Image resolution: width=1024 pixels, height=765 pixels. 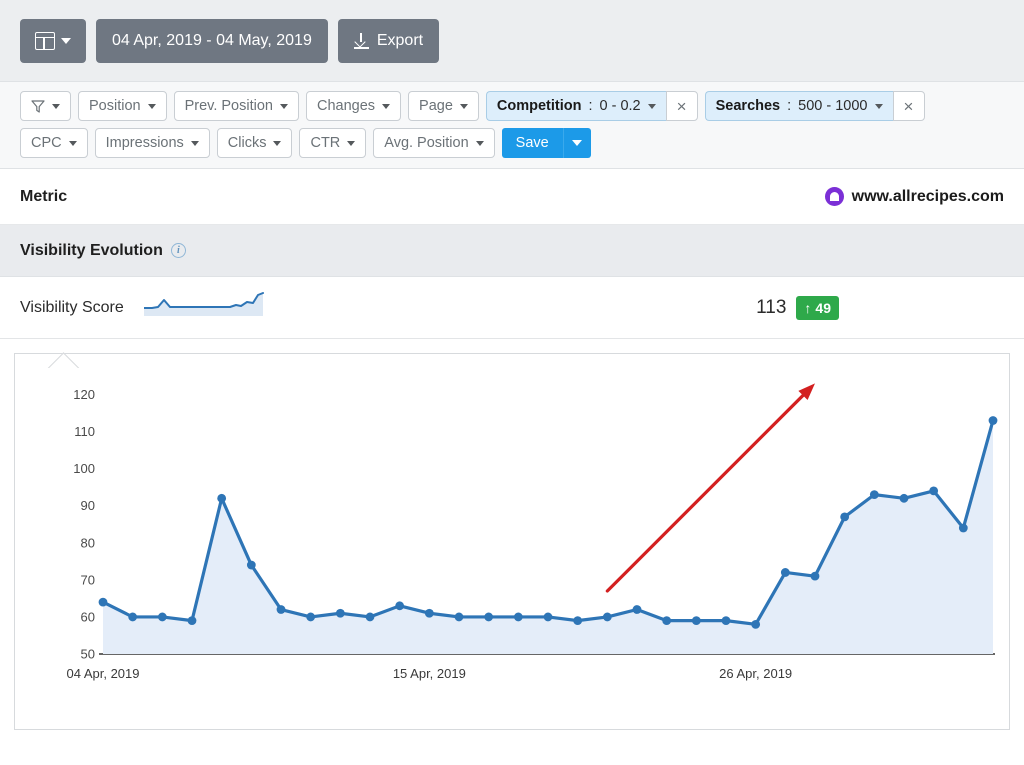 I want to click on filter-clicks: Clicks, so click(x=254, y=143).